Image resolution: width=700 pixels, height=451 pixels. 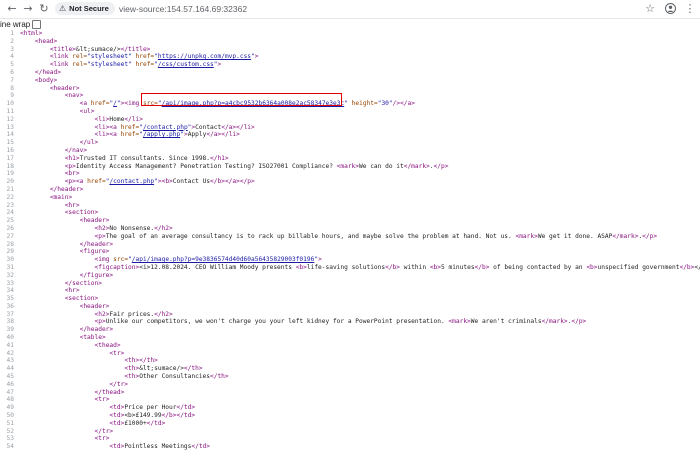 What do you see at coordinates (57, 112) in the screenshot?
I see `line-code: <ul>` at bounding box center [57, 112].